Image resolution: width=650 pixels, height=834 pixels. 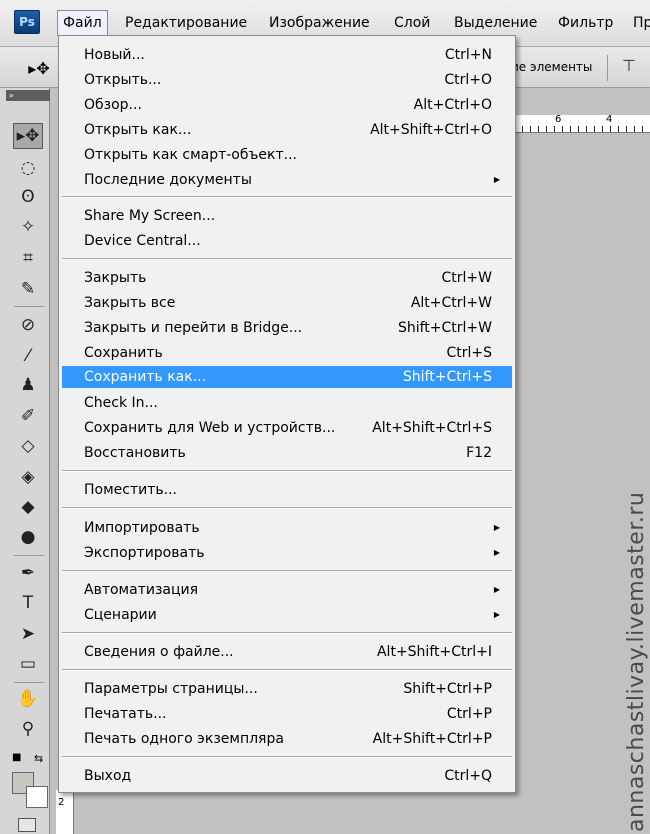 I want to click on ruler-number: 2, so click(x=61, y=802).